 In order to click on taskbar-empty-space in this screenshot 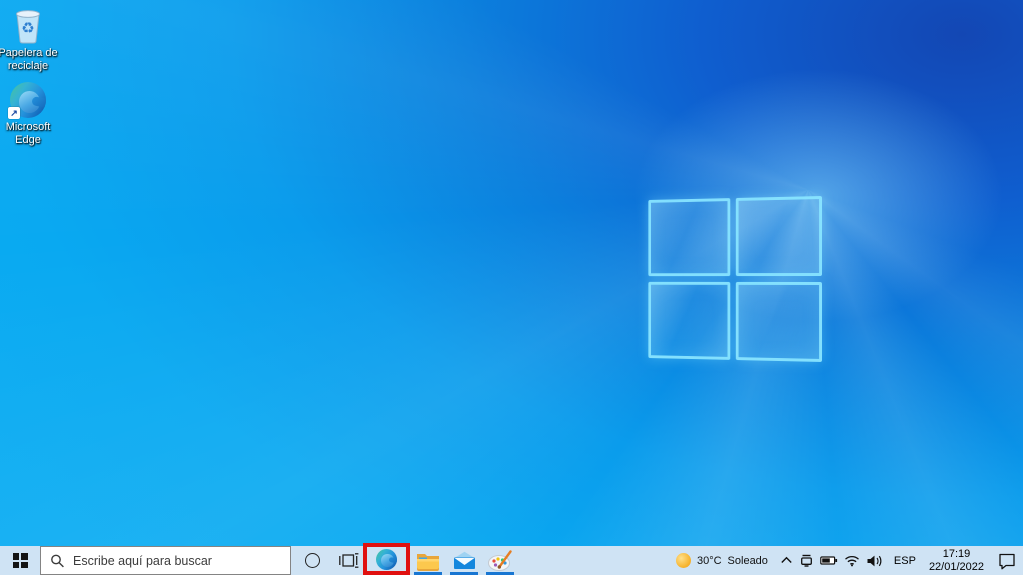, I will do `click(592, 560)`.